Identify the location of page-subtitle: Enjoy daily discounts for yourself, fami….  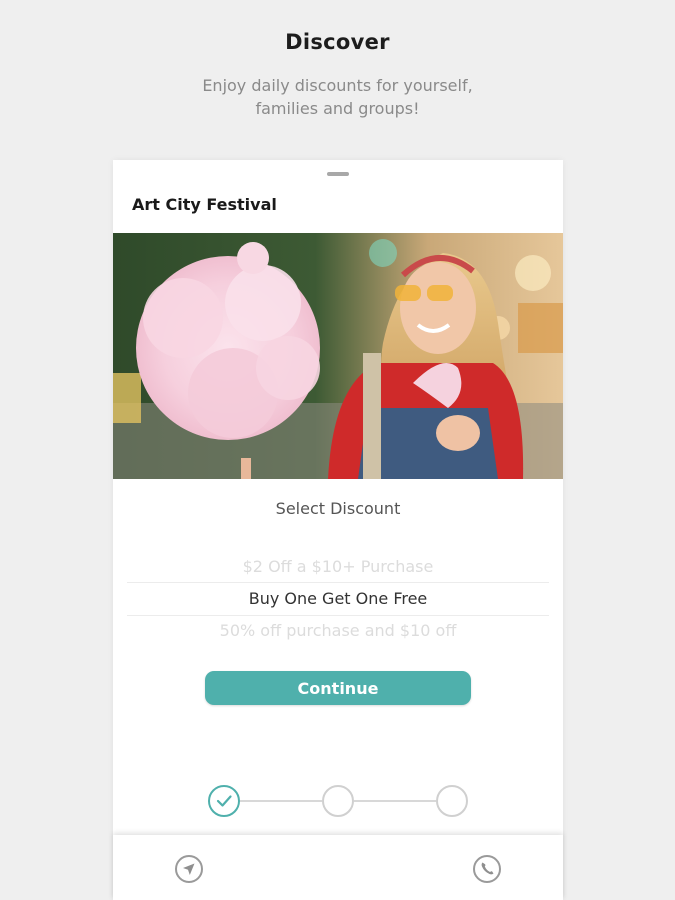
(337, 97).